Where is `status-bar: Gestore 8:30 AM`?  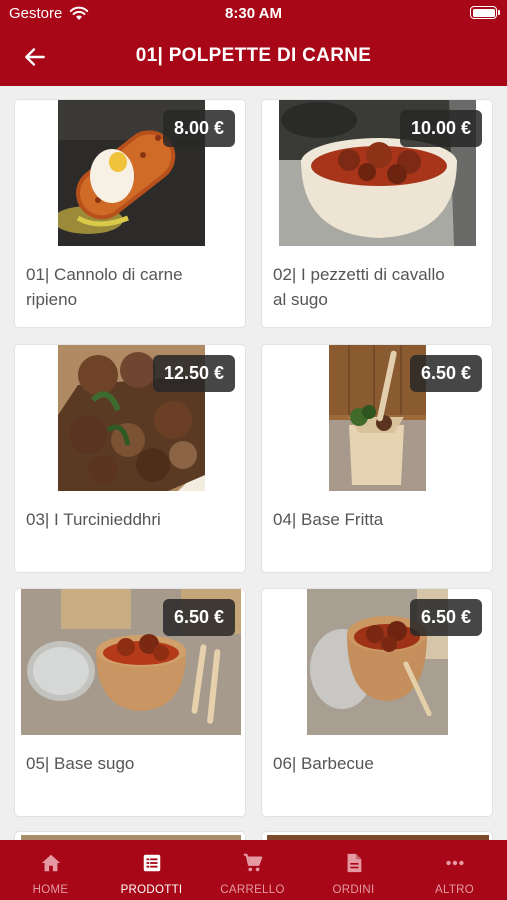
status-bar: Gestore 8:30 AM is located at coordinates (253, 15).